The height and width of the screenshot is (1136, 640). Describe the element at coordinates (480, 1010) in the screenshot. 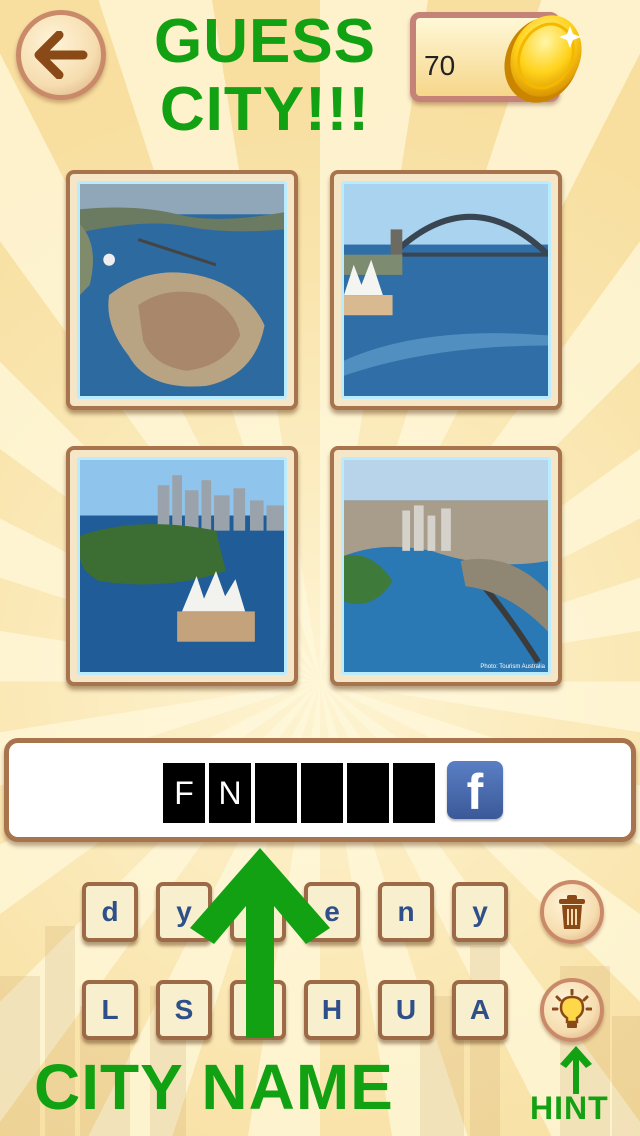

I see `letter-tile: A` at that location.